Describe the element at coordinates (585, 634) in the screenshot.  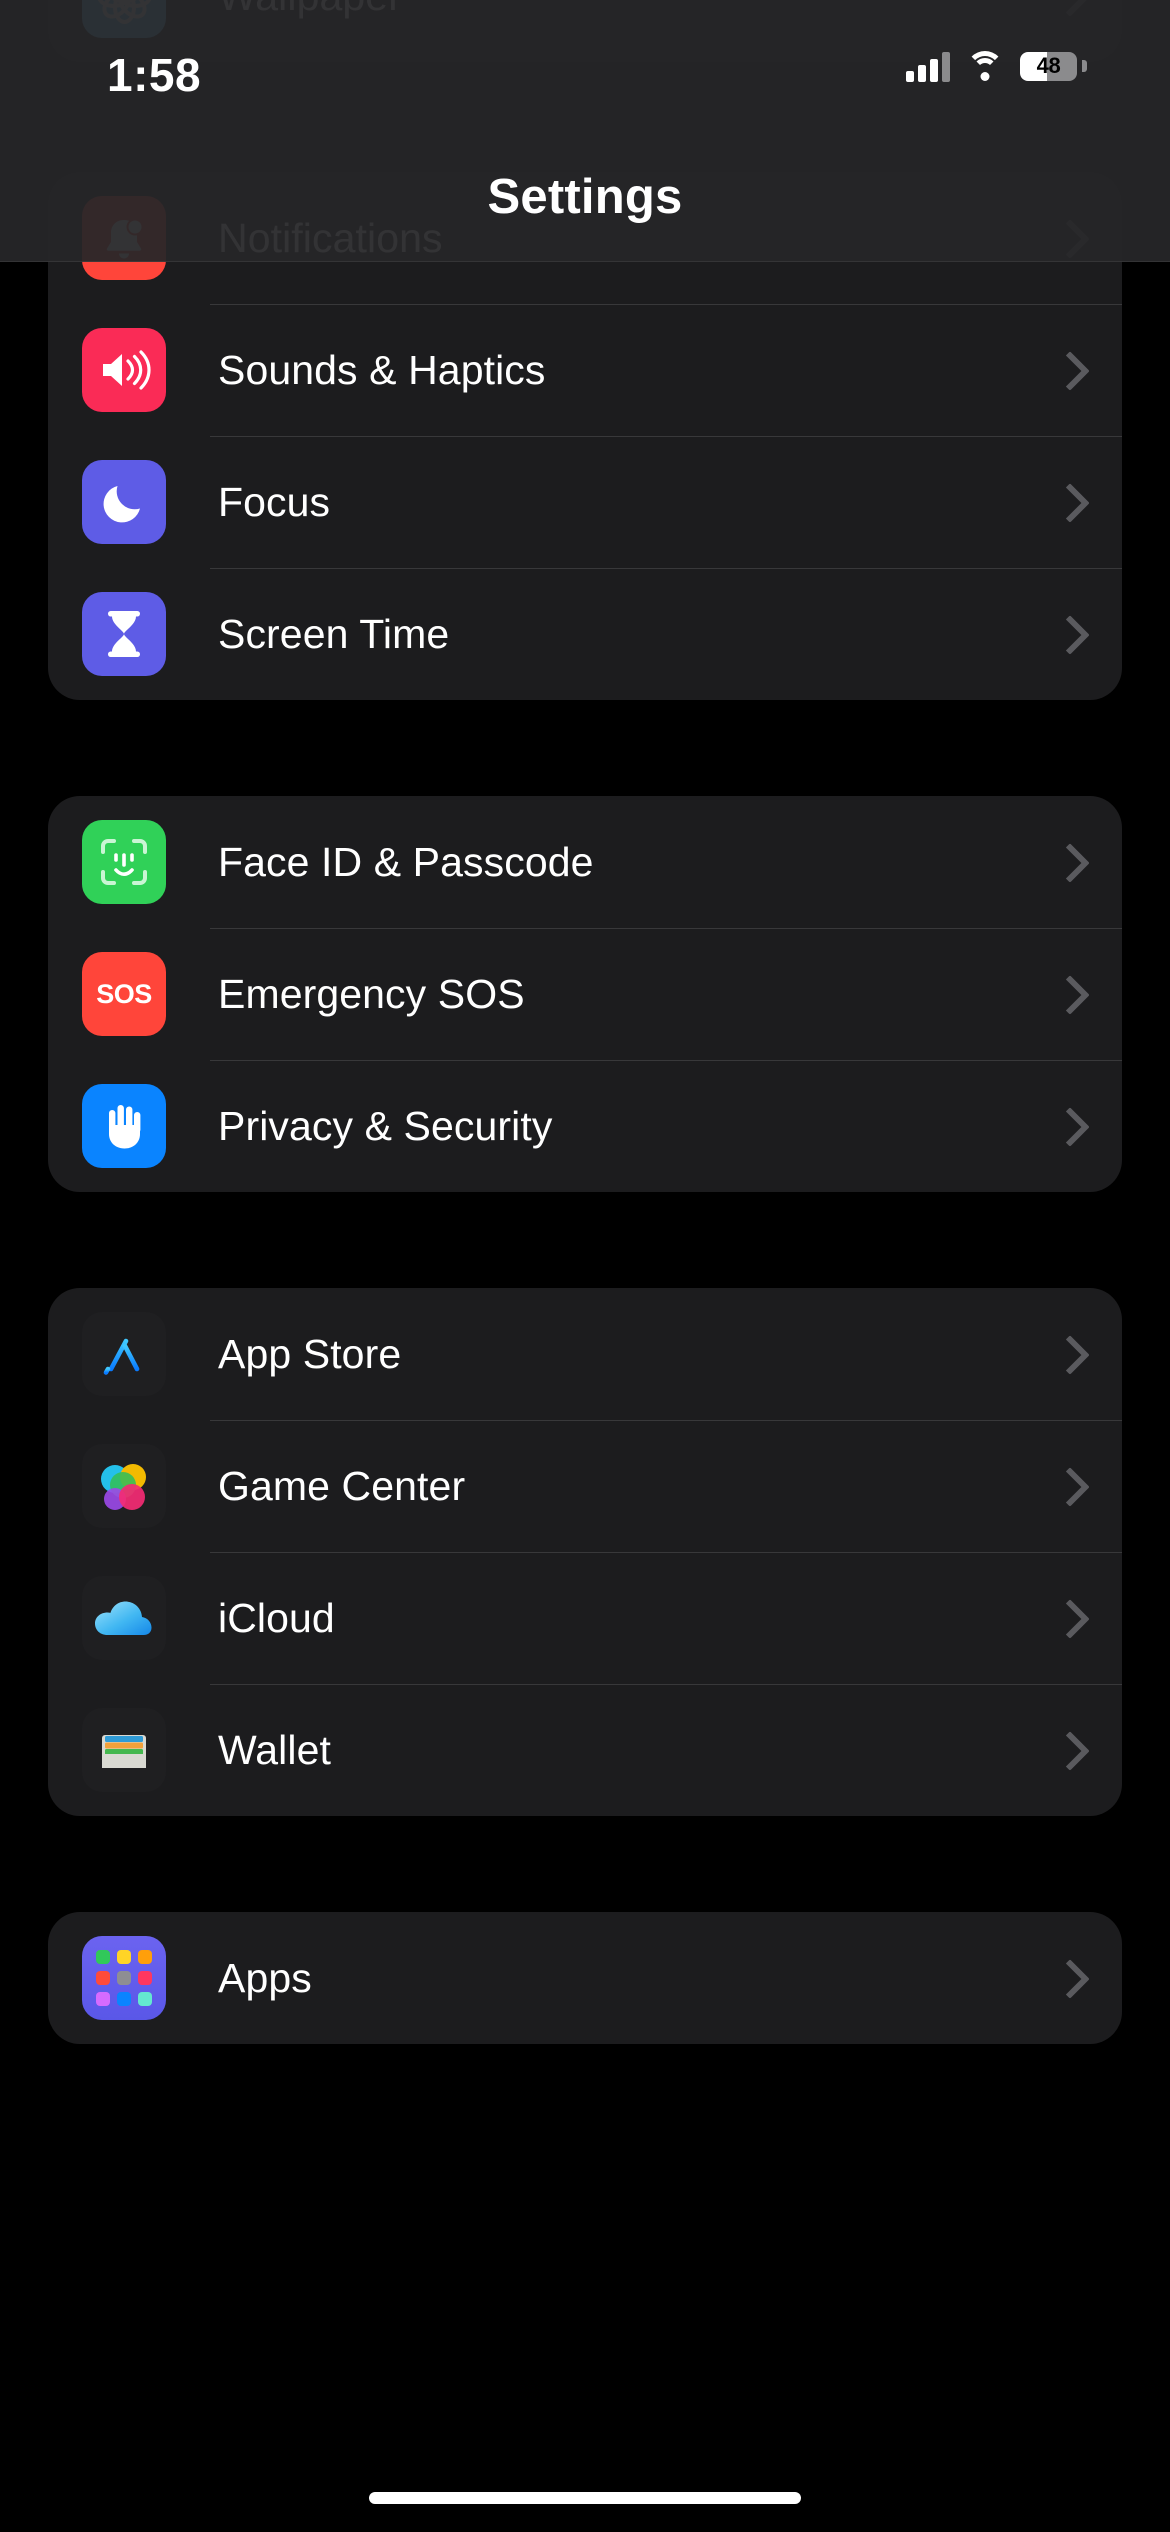
I see `settings-row-screen-time: Screen Time` at that location.